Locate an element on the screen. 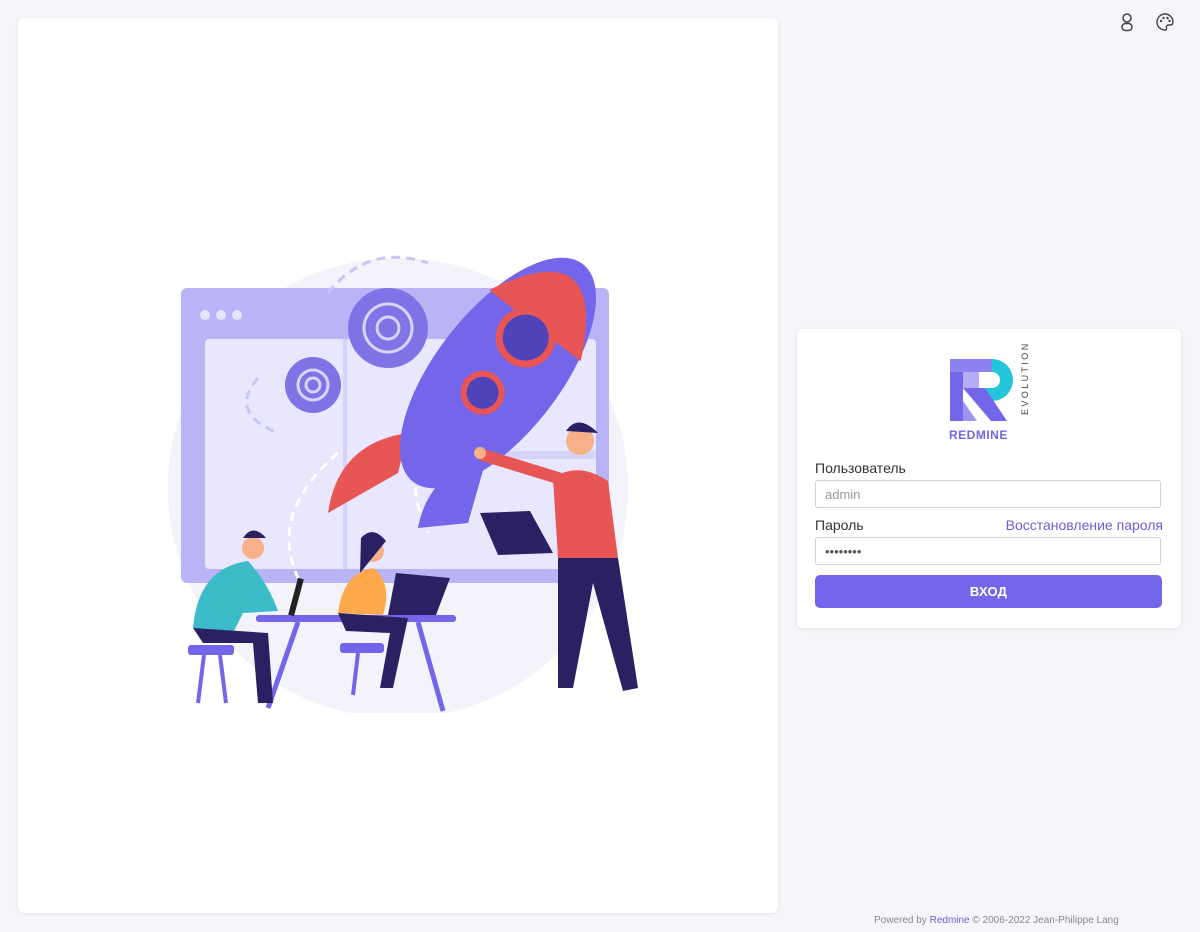 This screenshot has height=932, width=1200. forgot-password-link: Восстановление пароля is located at coordinates (1084, 525).